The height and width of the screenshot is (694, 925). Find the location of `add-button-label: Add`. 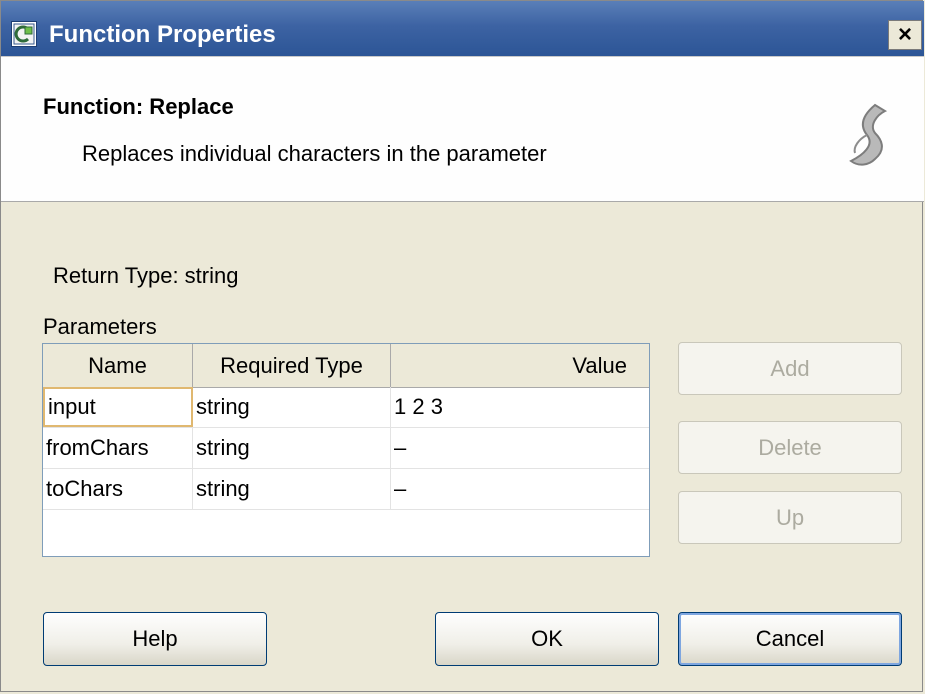

add-button-label: Add is located at coordinates (790, 368).